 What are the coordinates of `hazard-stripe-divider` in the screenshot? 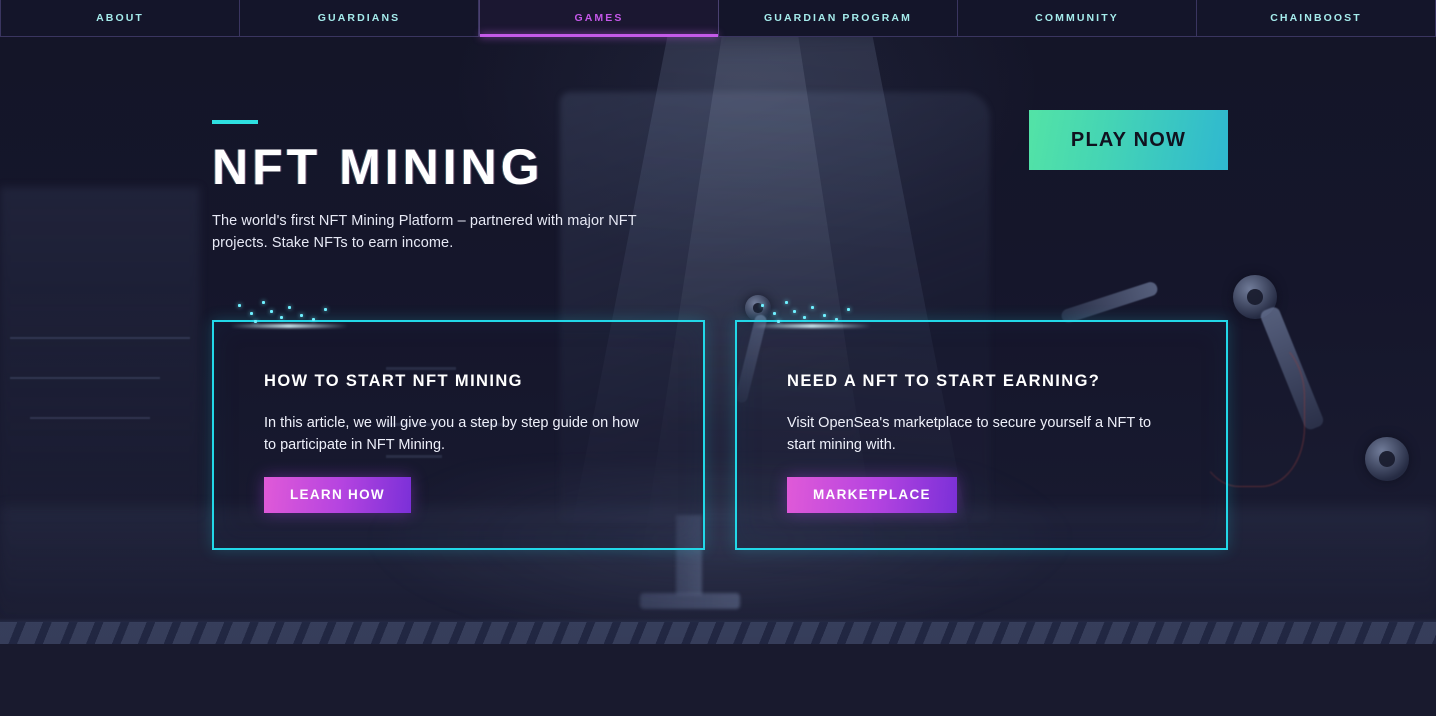 It's located at (718, 633).